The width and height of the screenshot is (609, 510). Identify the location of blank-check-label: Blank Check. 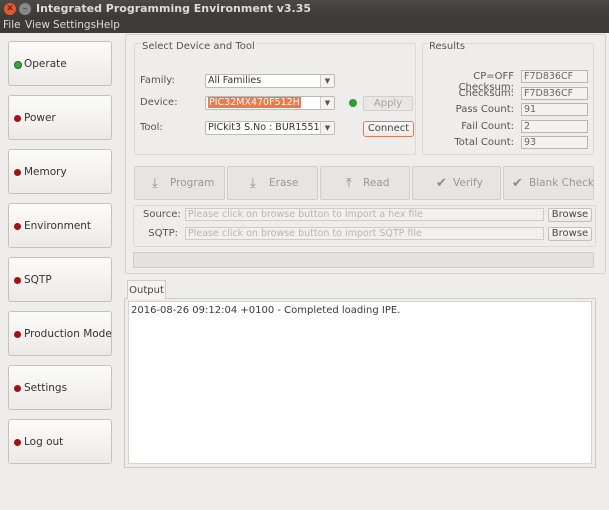
(561, 183).